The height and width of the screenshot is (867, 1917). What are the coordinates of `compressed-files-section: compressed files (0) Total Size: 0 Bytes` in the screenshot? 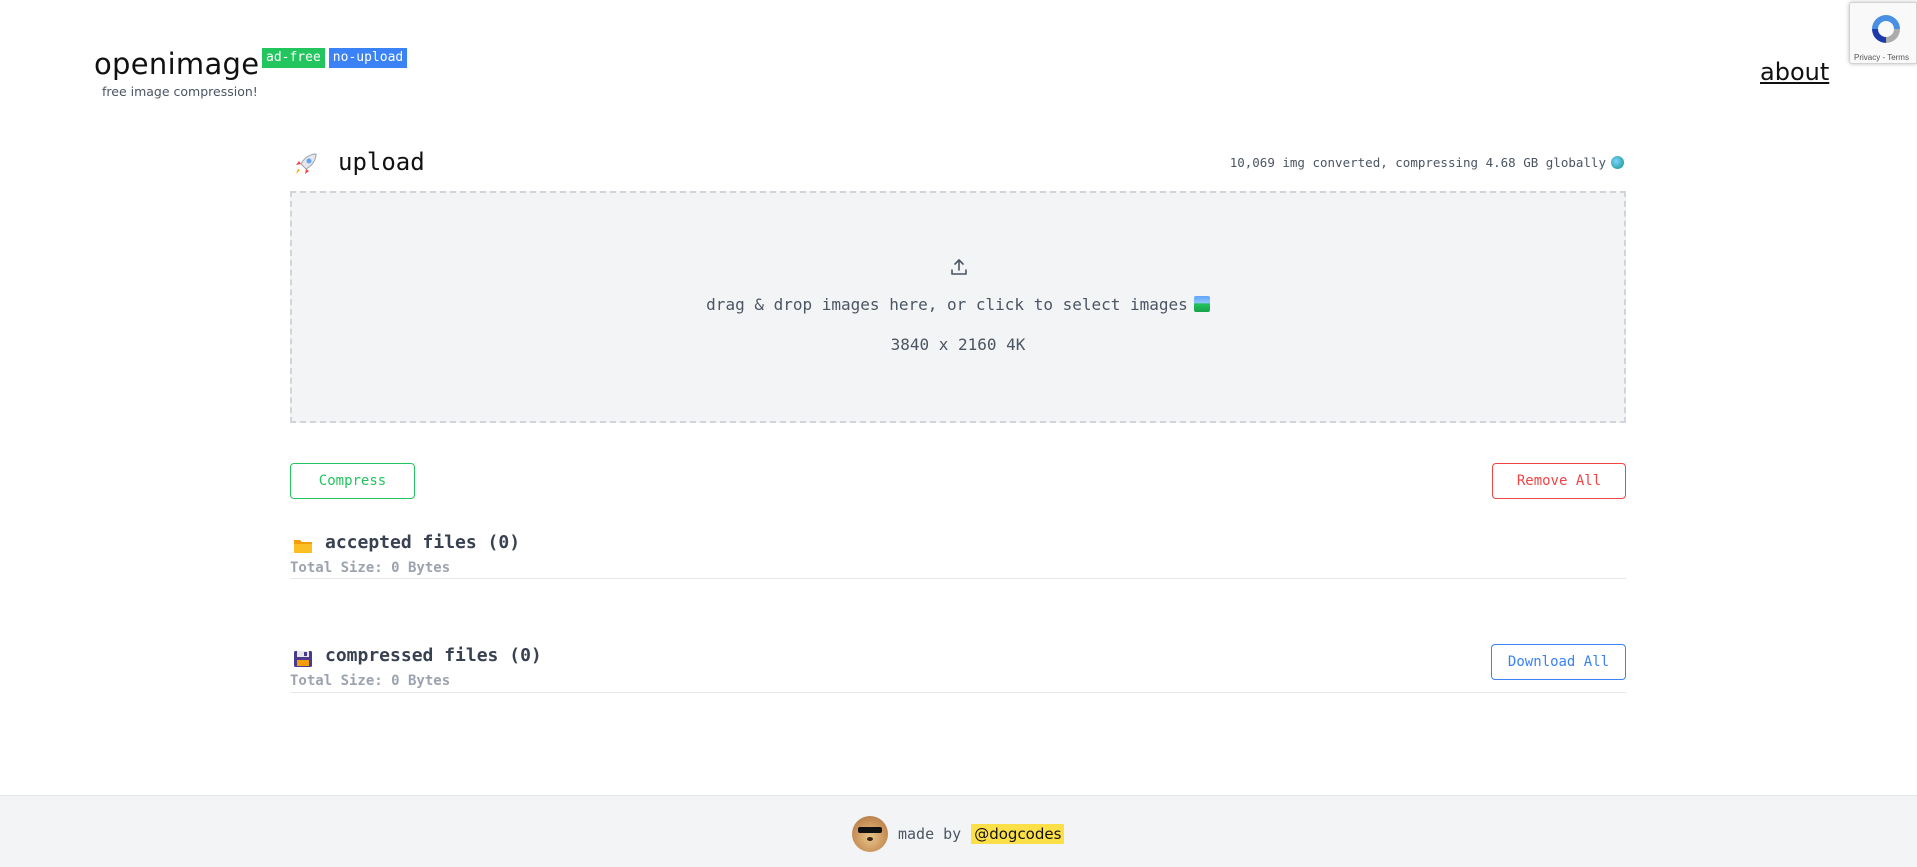 It's located at (958, 669).